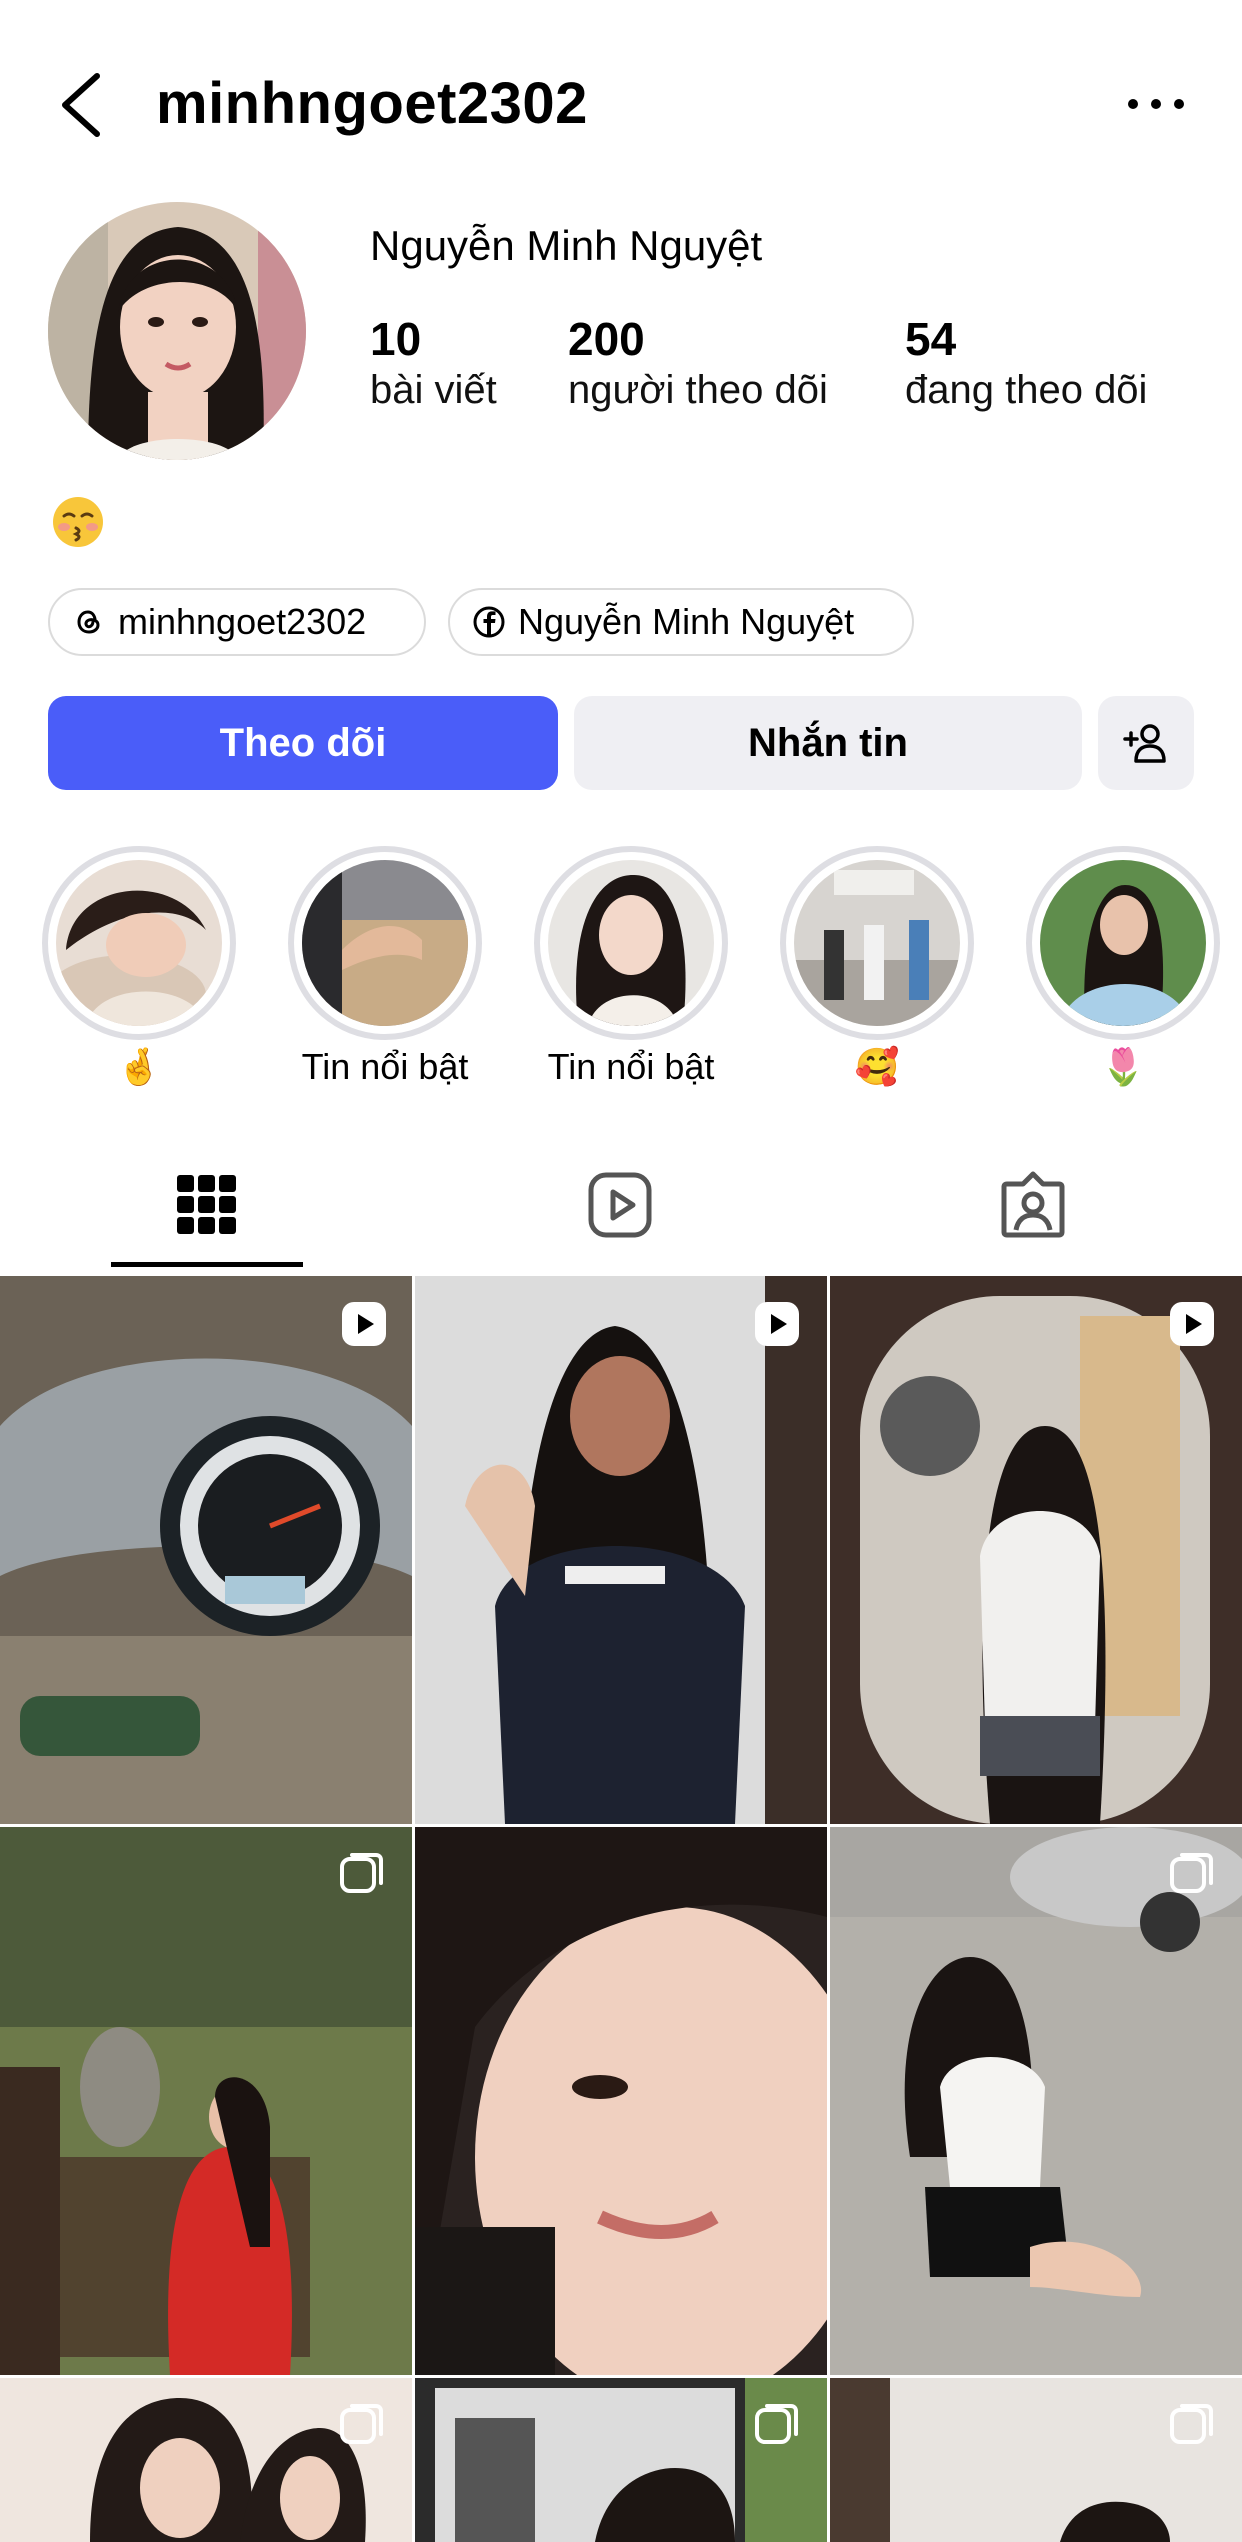 This screenshot has width=1242, height=2542. Describe the element at coordinates (242, 621) in the screenshot. I see `threads-link-label: minhngoet2302` at that location.